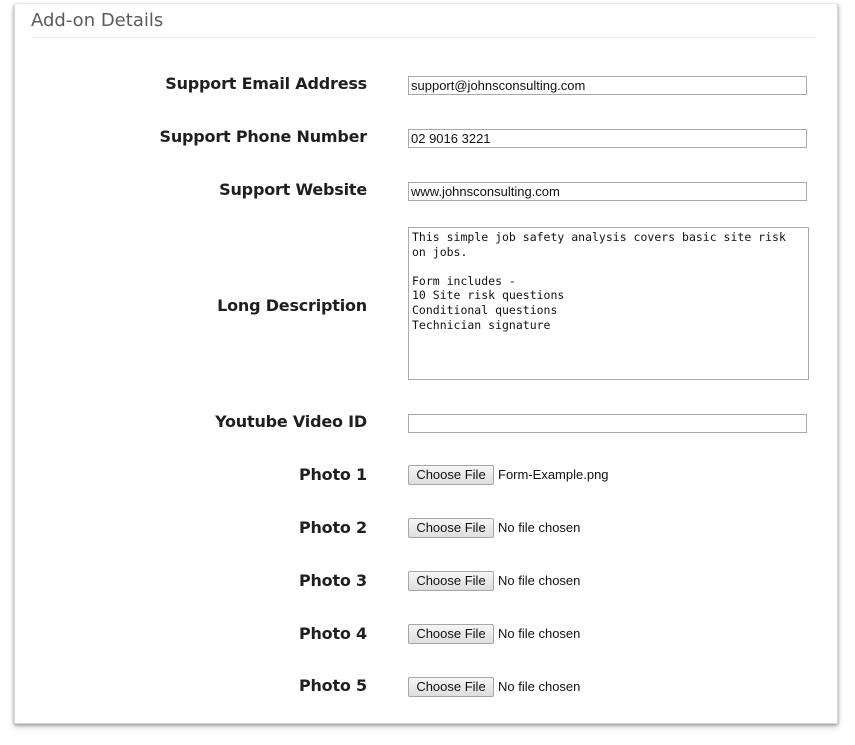 This screenshot has height=745, width=855. Describe the element at coordinates (263, 136) in the screenshot. I see `support-phone-label: Support Phone Number` at that location.